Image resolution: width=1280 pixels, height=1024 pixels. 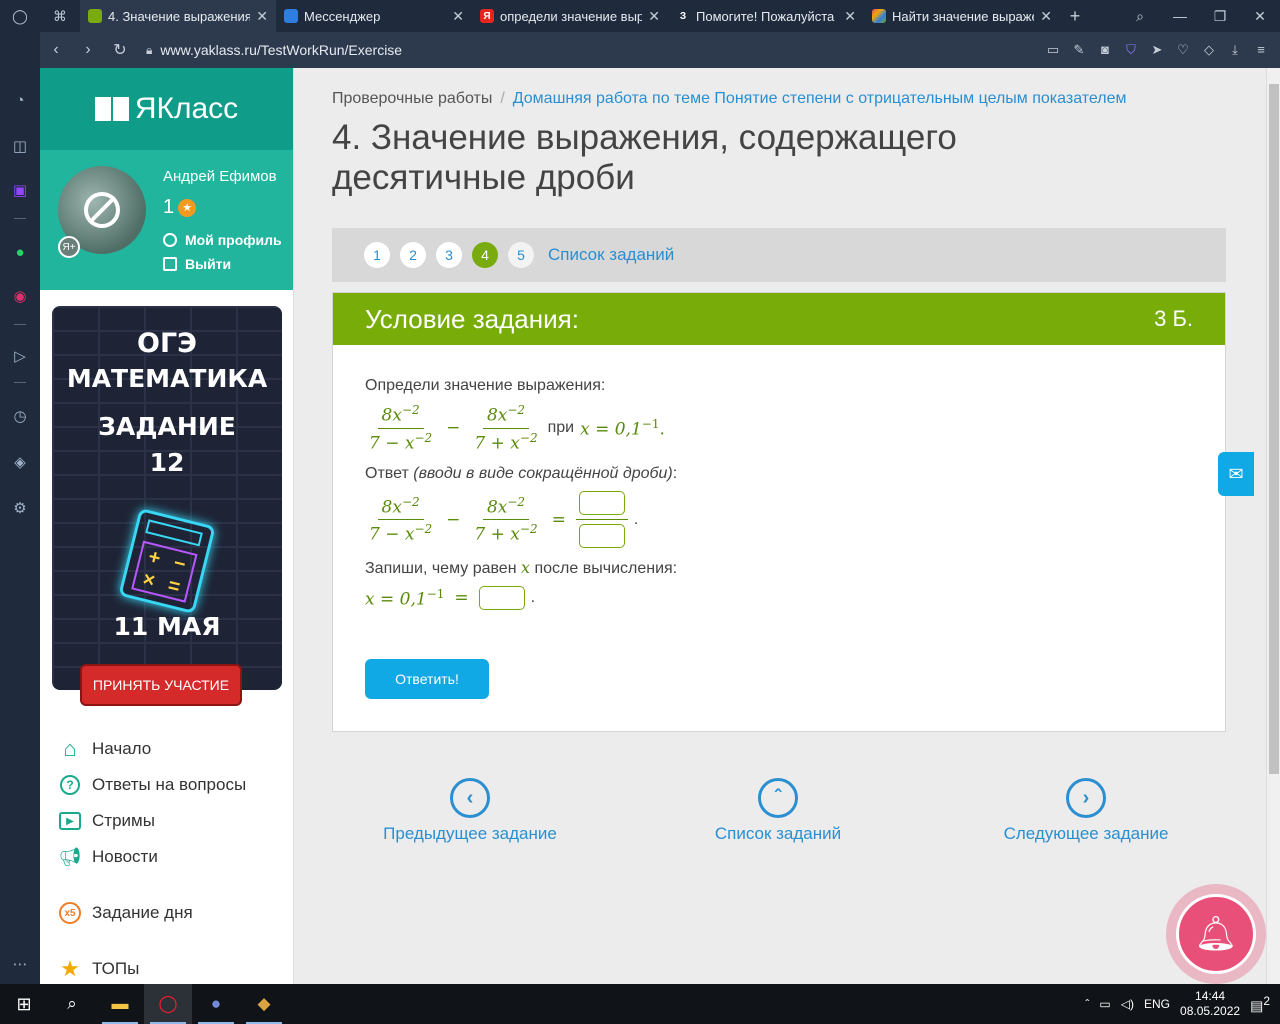 What do you see at coordinates (168, 1004) in the screenshot?
I see `opera-icon: ◯` at bounding box center [168, 1004].